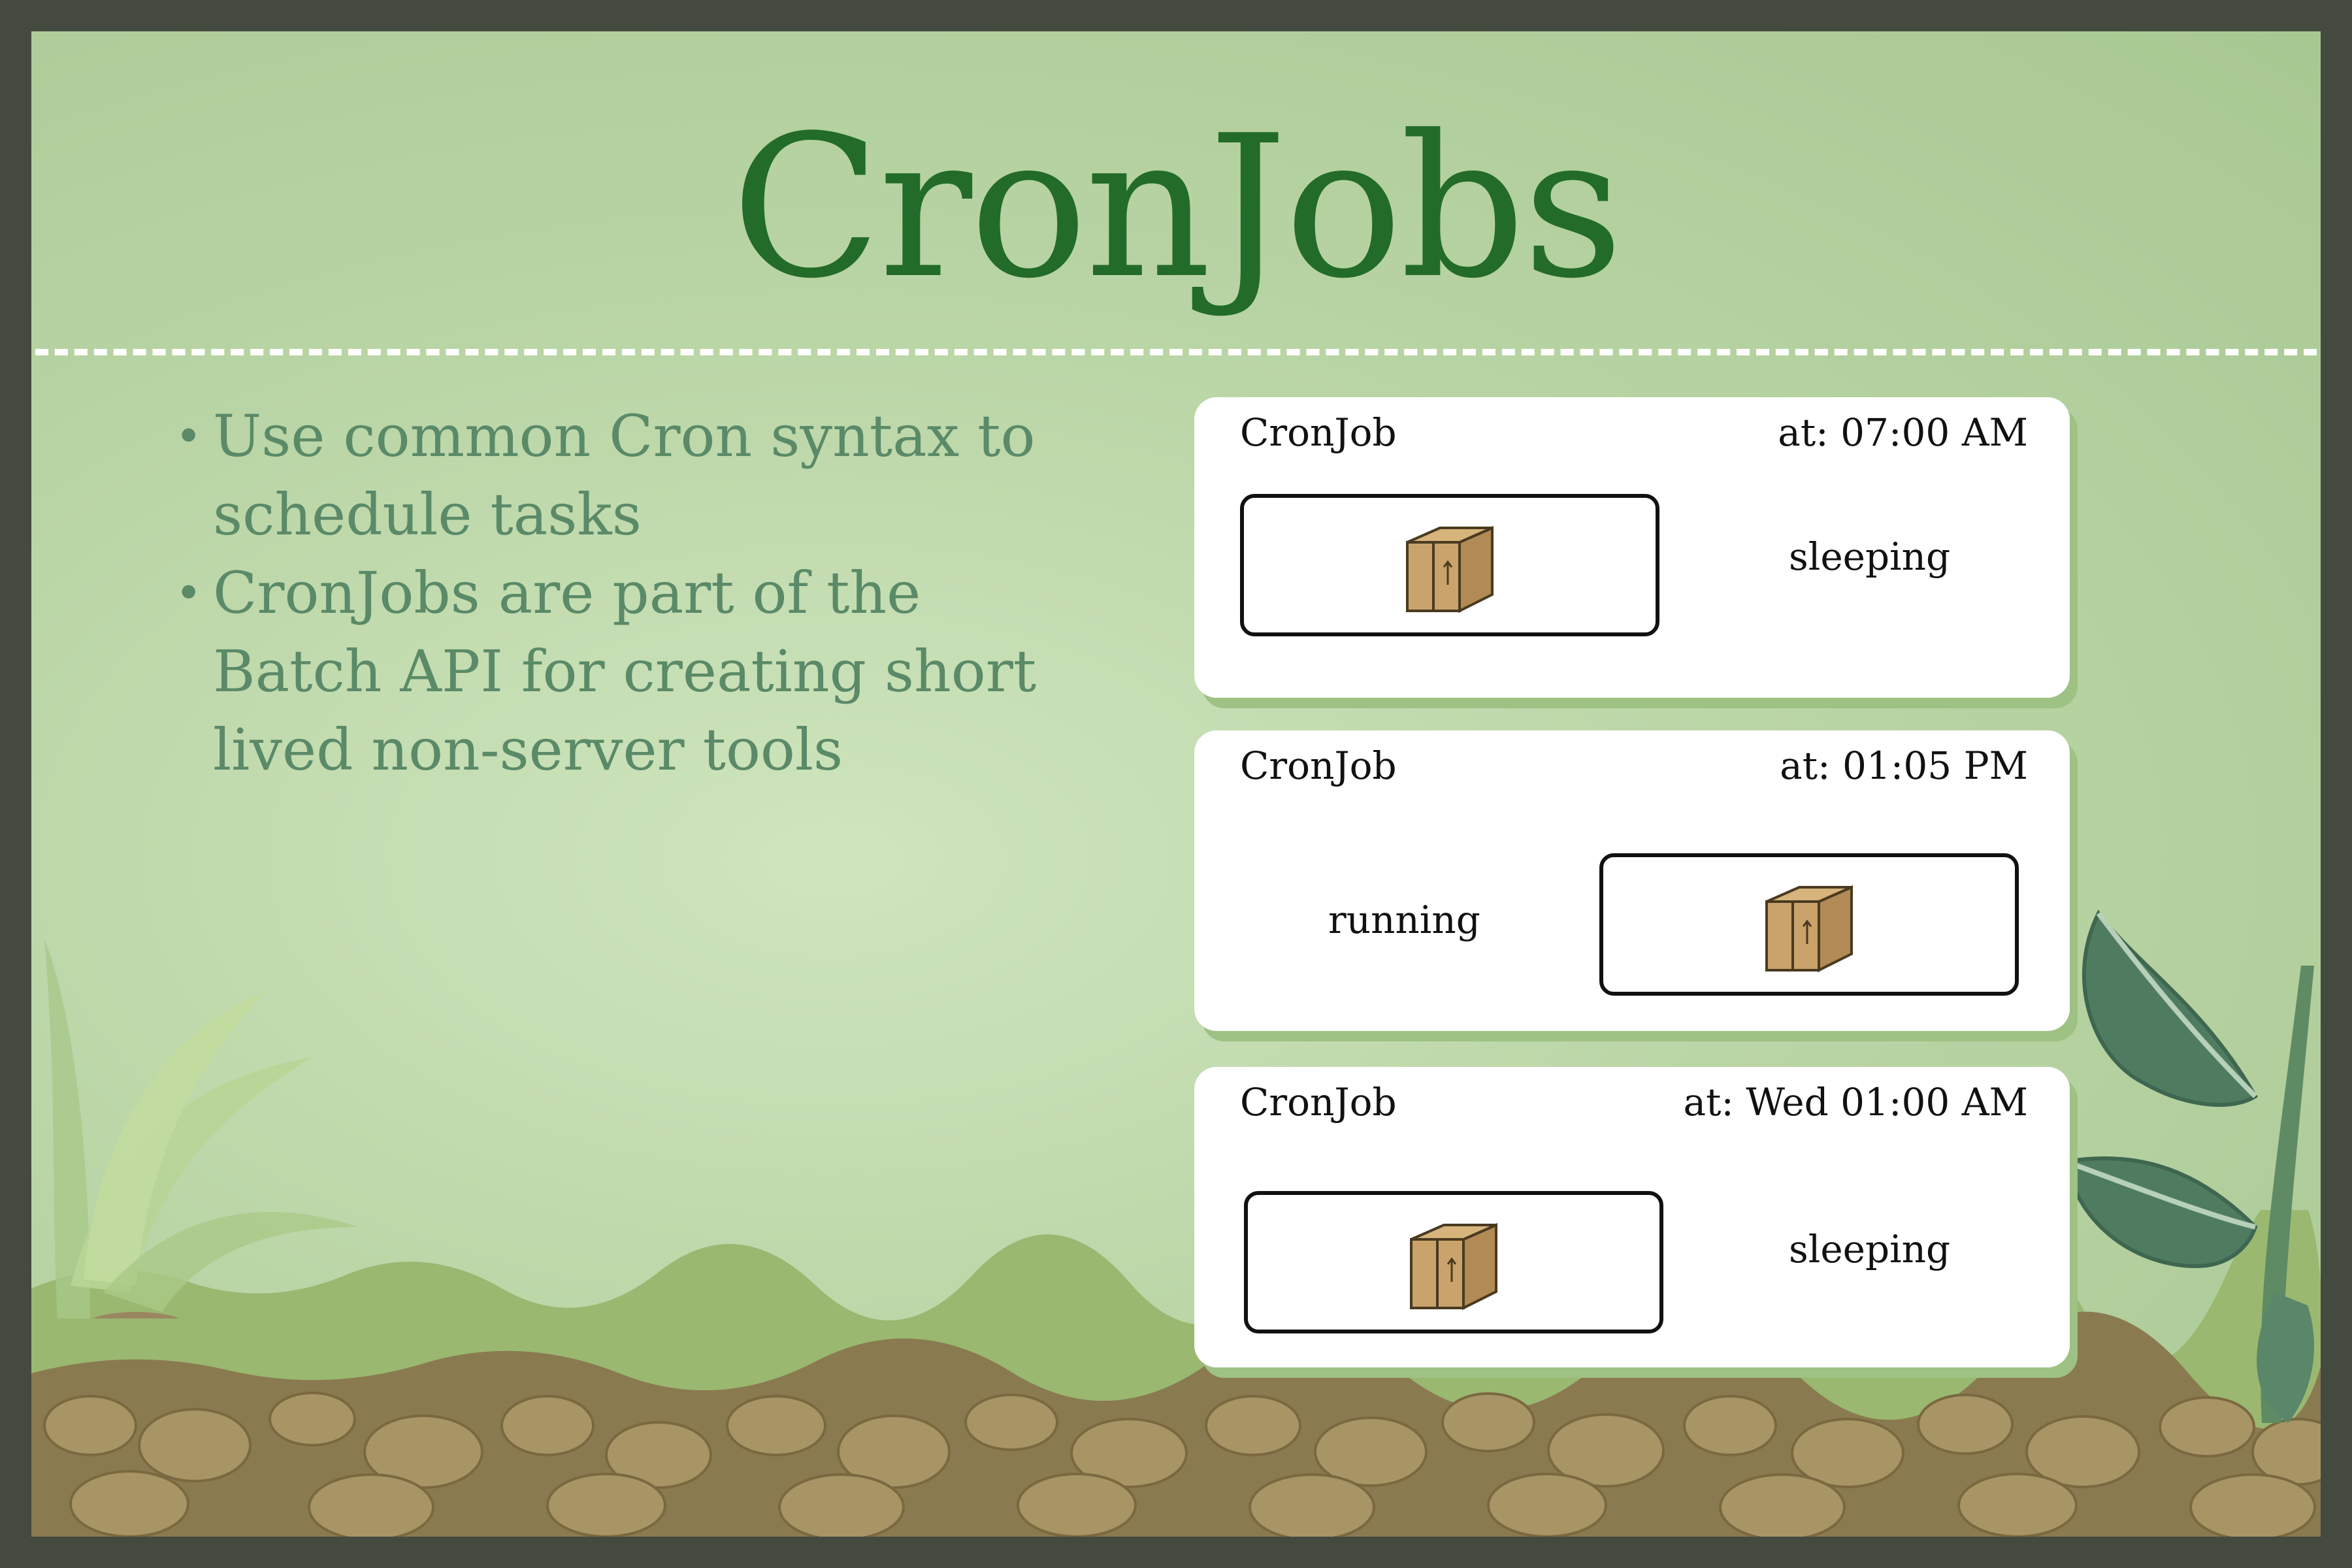  I want to click on card-time: at: 07:00 AM, so click(1903, 432).